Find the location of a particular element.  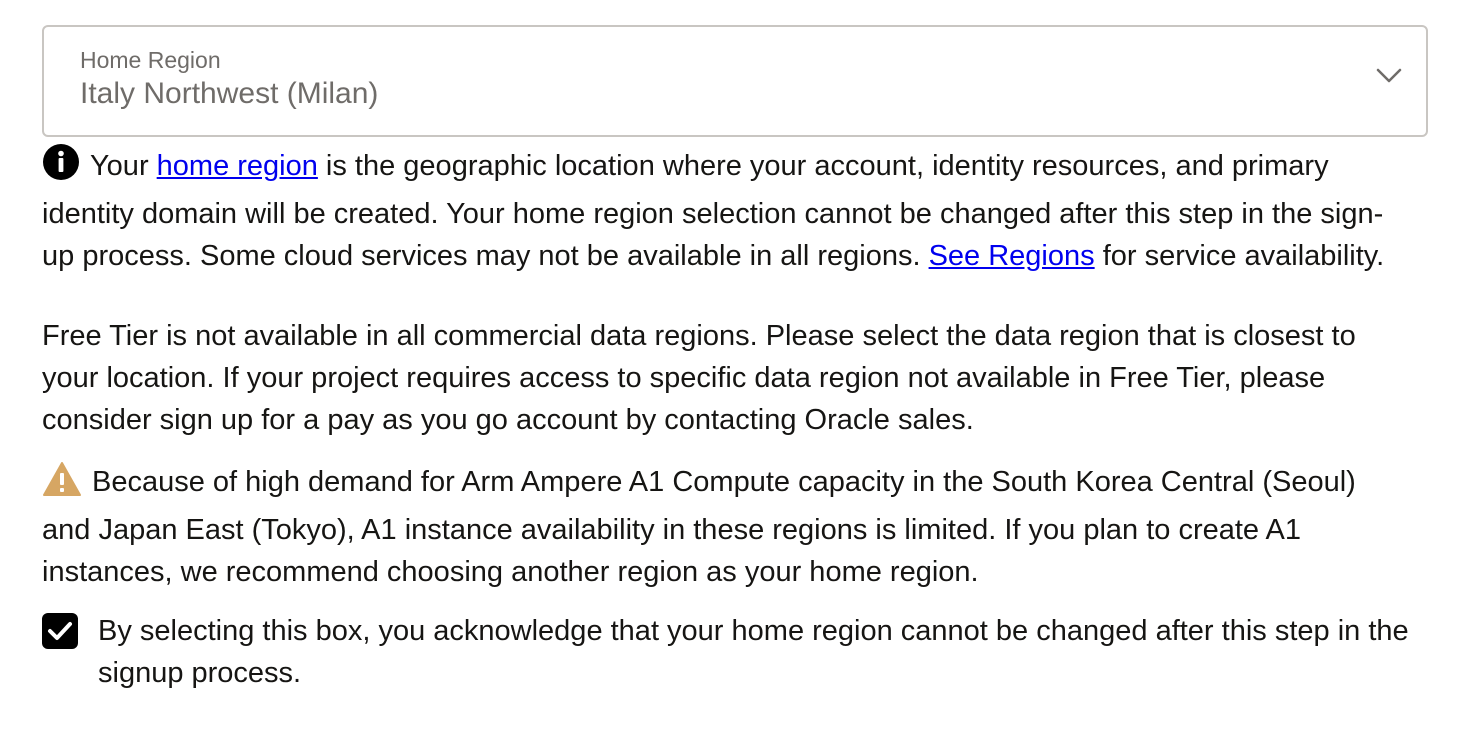

acknowledge-checkbox is located at coordinates (60, 631).